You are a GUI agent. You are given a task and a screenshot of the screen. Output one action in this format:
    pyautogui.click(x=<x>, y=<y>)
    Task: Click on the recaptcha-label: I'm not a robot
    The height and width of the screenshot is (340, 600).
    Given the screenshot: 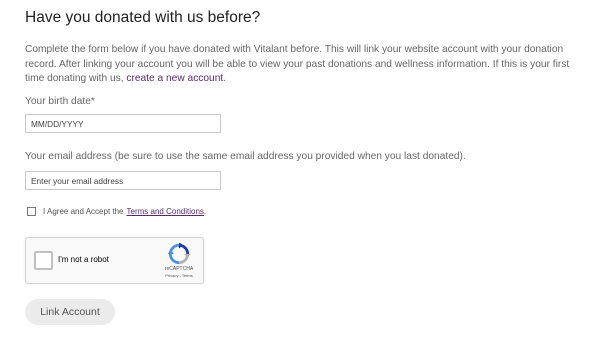 What is the action you would take?
    pyautogui.click(x=83, y=259)
    